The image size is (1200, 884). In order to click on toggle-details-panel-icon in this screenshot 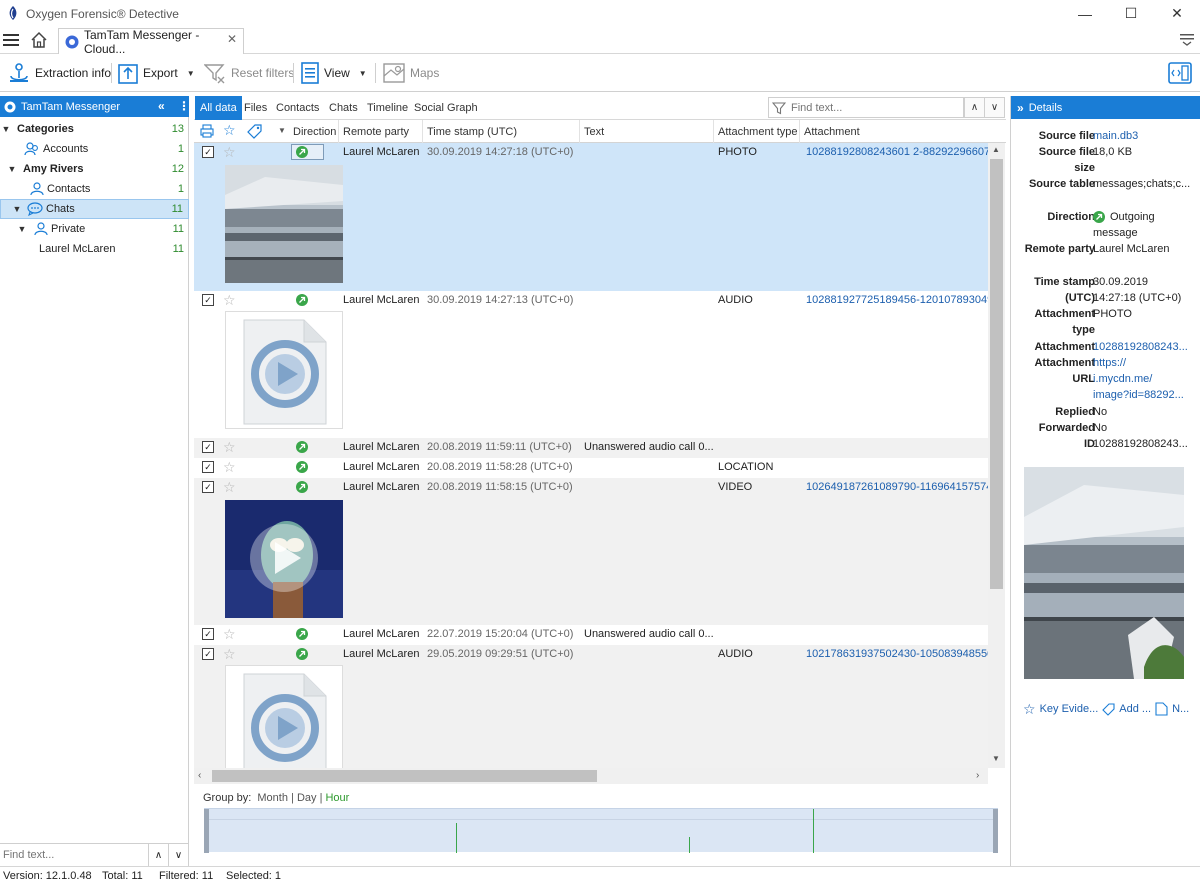, I will do `click(1180, 73)`.